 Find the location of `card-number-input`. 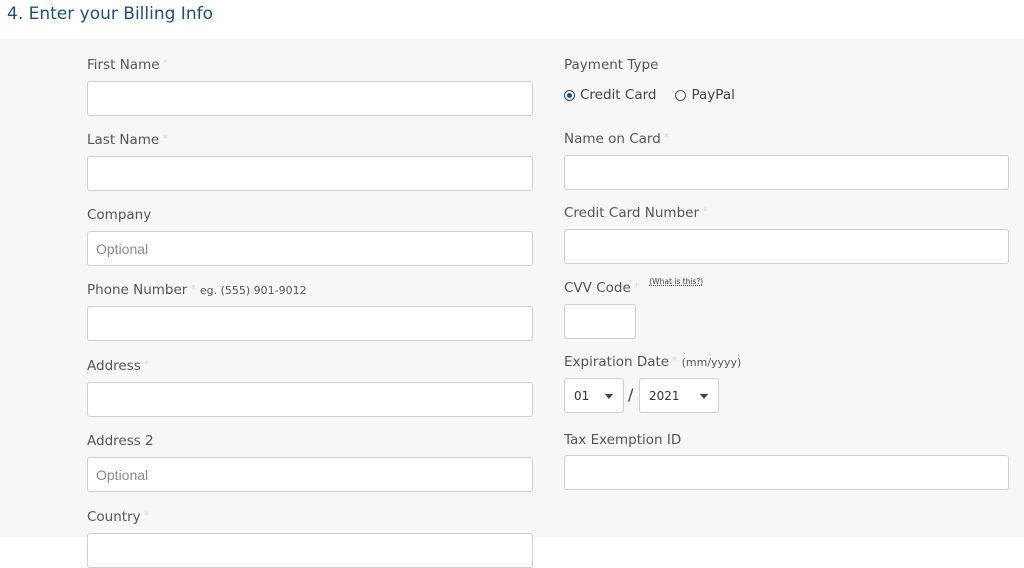

card-number-input is located at coordinates (786, 246).